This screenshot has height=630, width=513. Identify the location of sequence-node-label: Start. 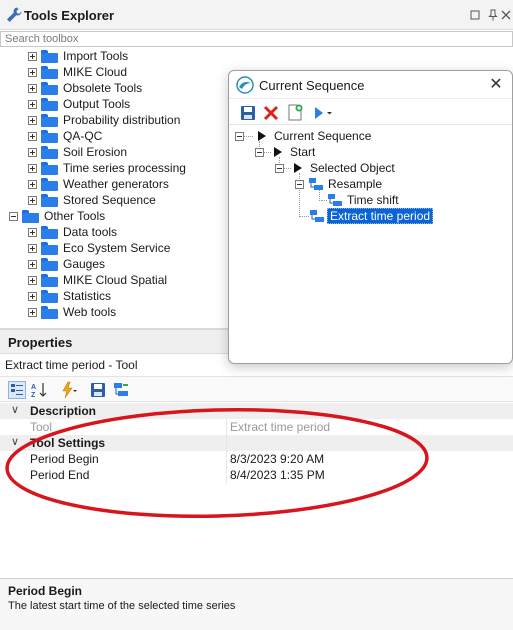
(303, 152).